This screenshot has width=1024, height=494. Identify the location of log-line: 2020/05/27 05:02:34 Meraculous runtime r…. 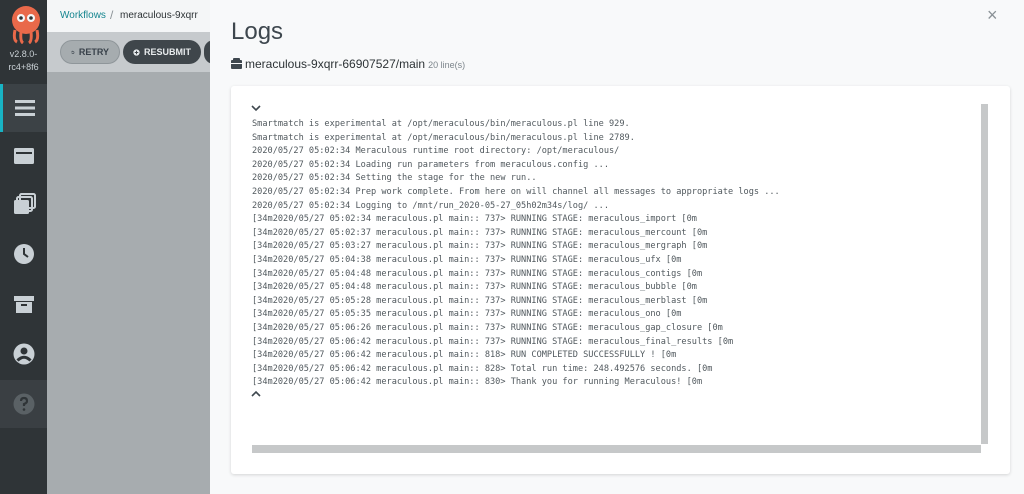
(436, 151).